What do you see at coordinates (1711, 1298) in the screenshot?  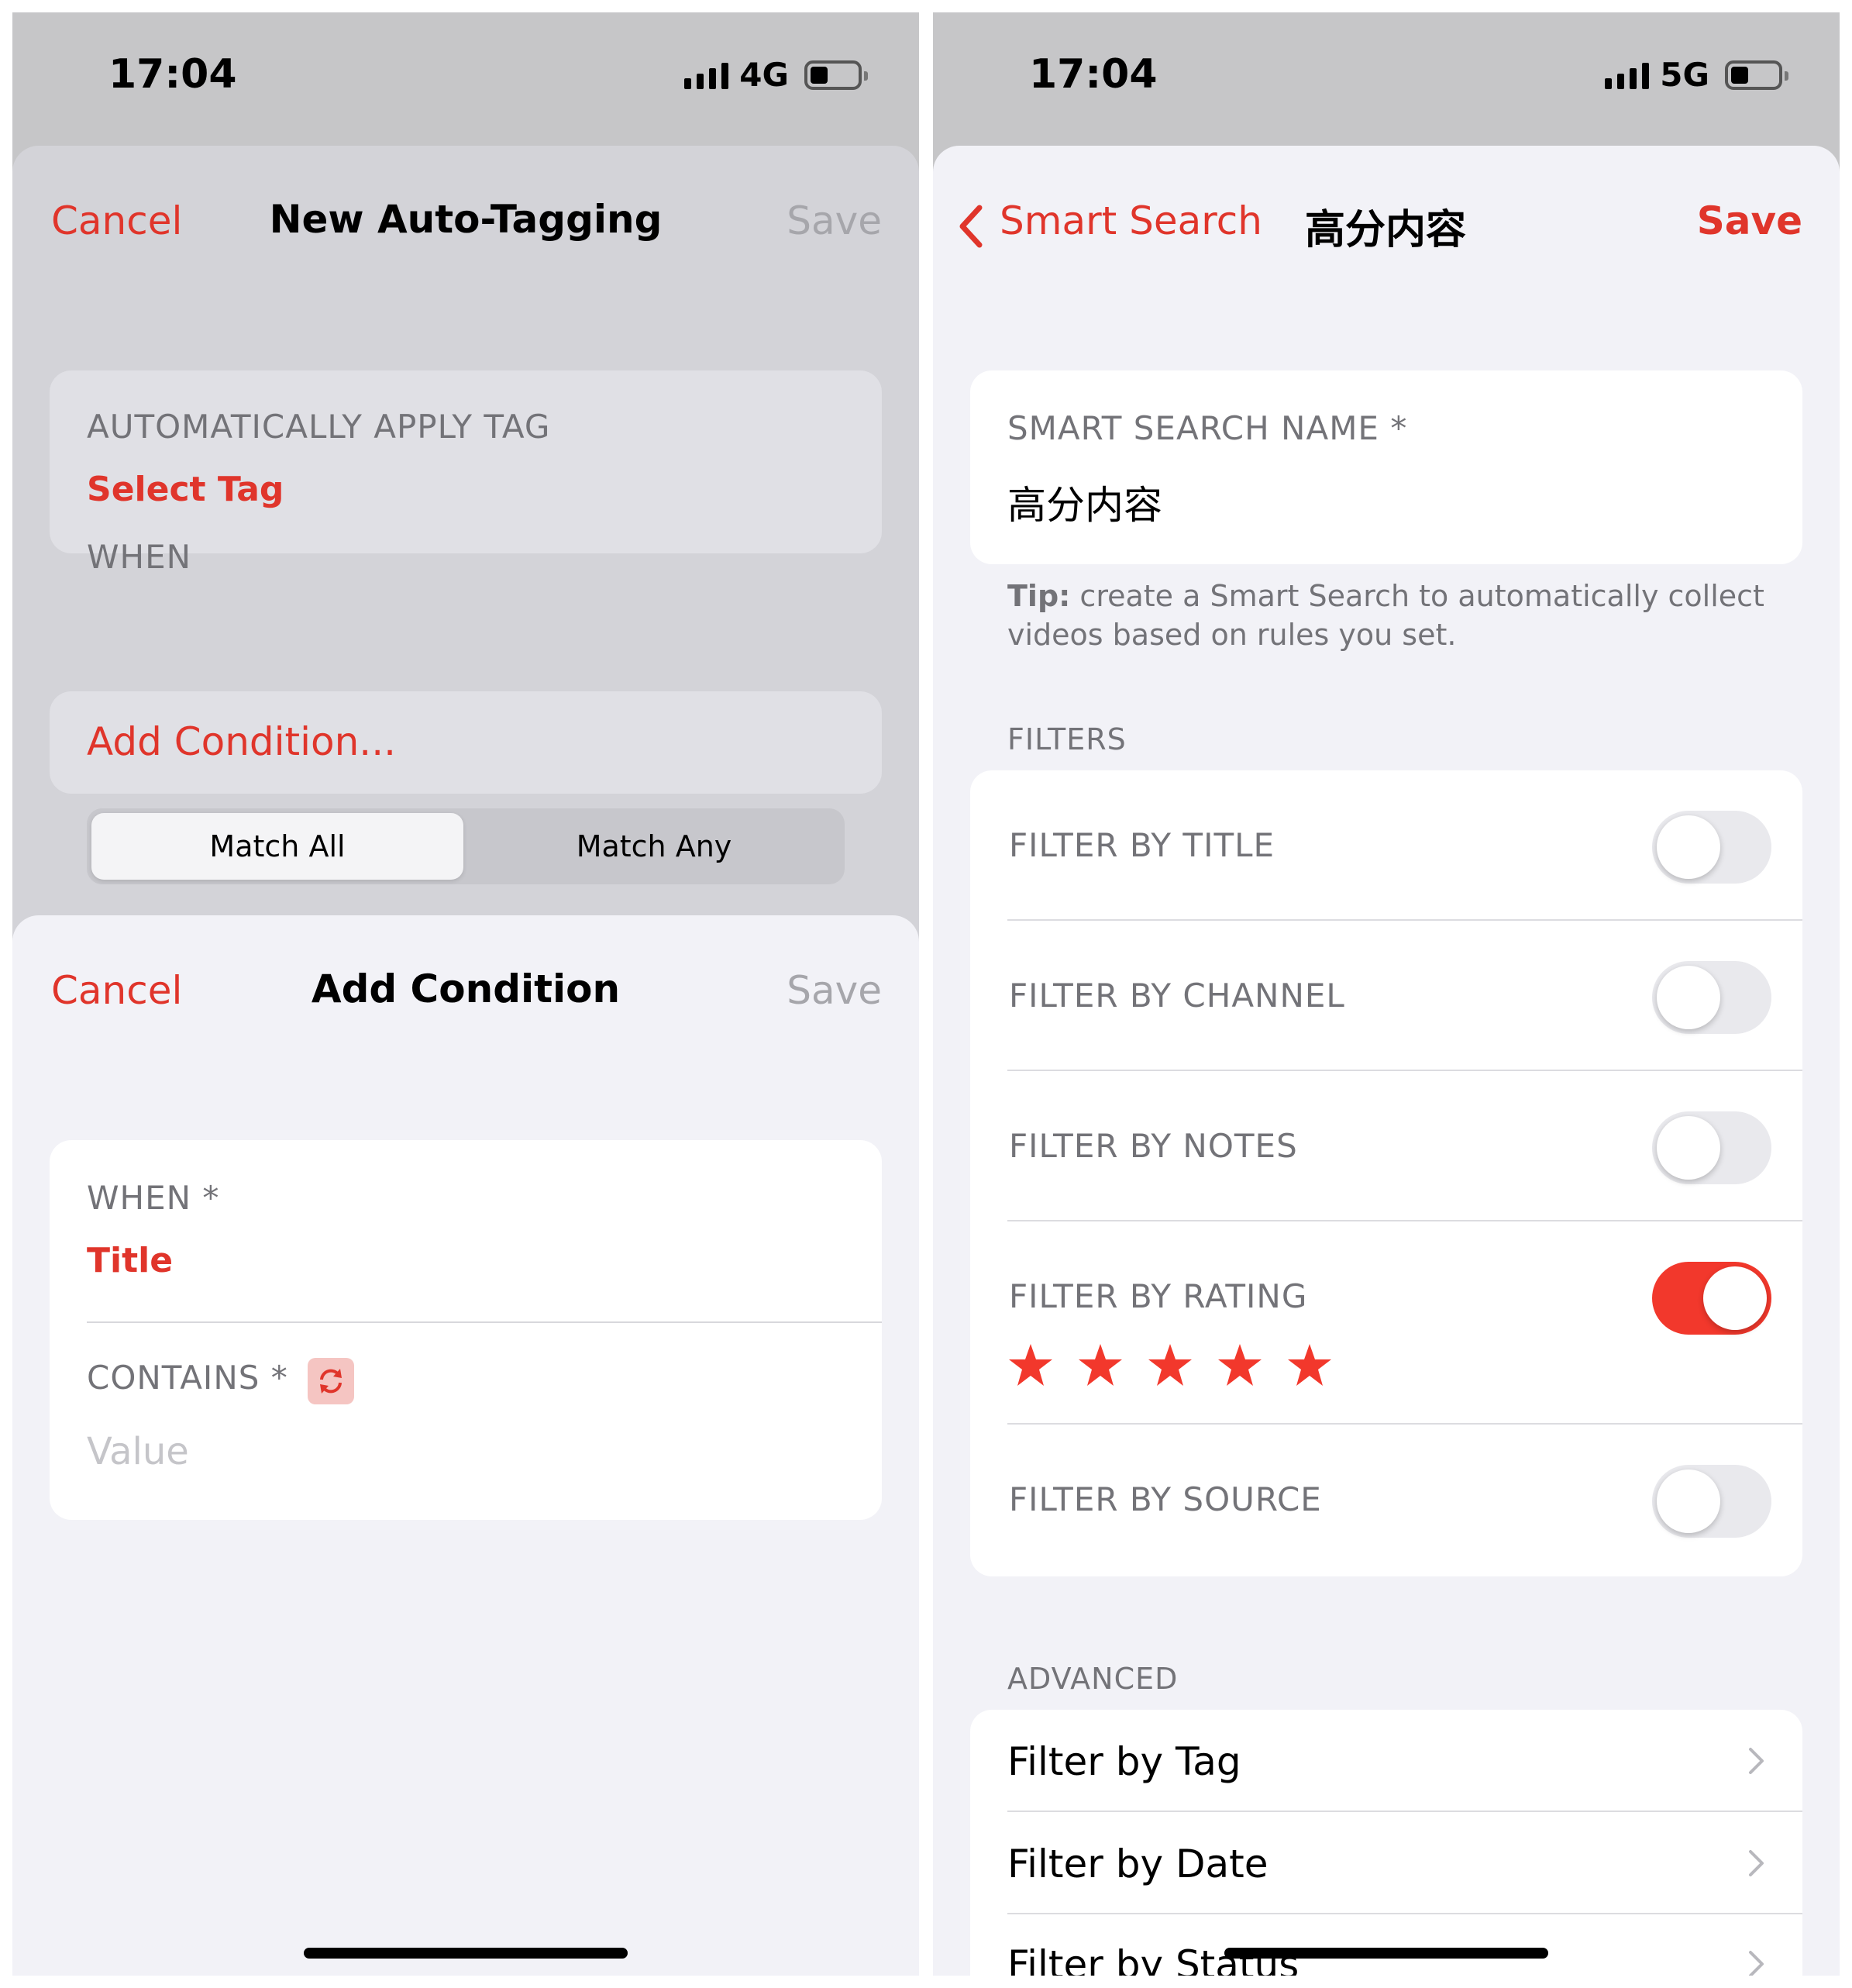 I see `filter-rating-toggle` at bounding box center [1711, 1298].